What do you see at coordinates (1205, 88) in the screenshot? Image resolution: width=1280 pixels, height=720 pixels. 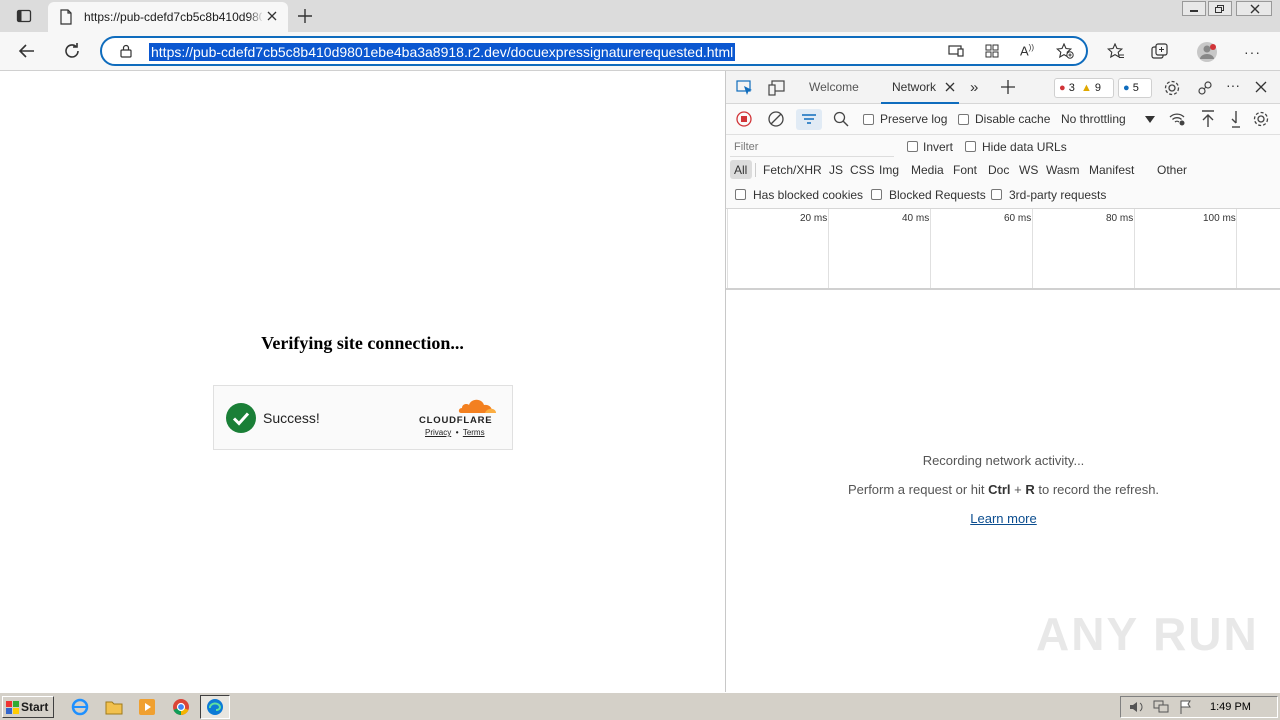 I see `feedback-icon` at bounding box center [1205, 88].